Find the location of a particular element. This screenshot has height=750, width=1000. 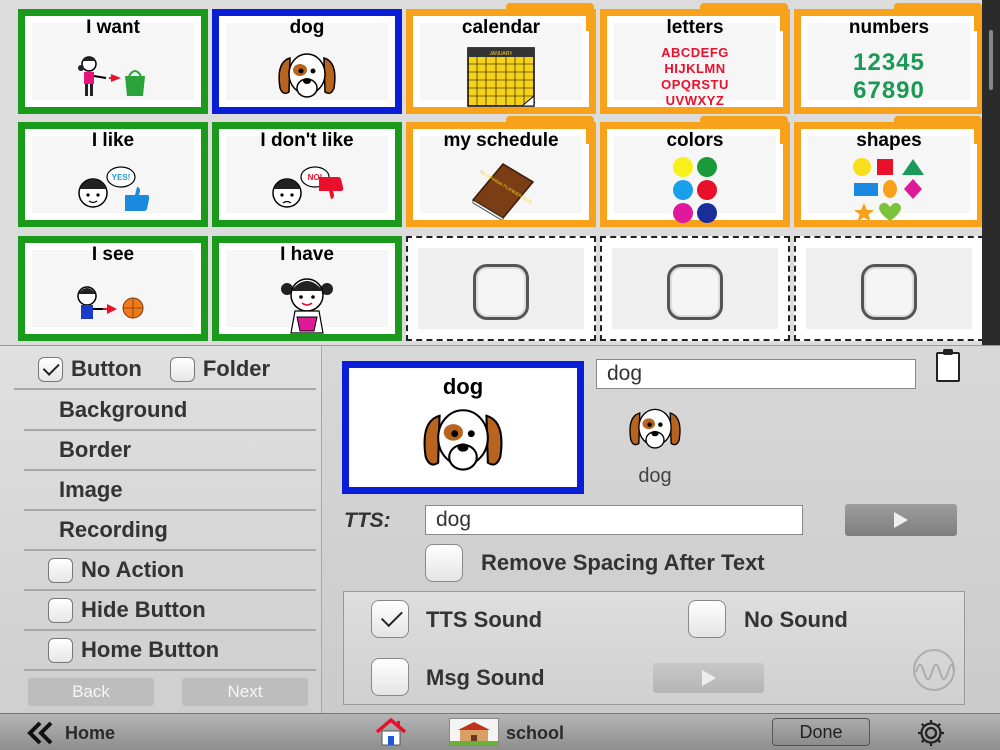

letters-text: ABCDEFG HIJKLMN OPQRSTU UVWXYZ is located at coordinates (695, 76).